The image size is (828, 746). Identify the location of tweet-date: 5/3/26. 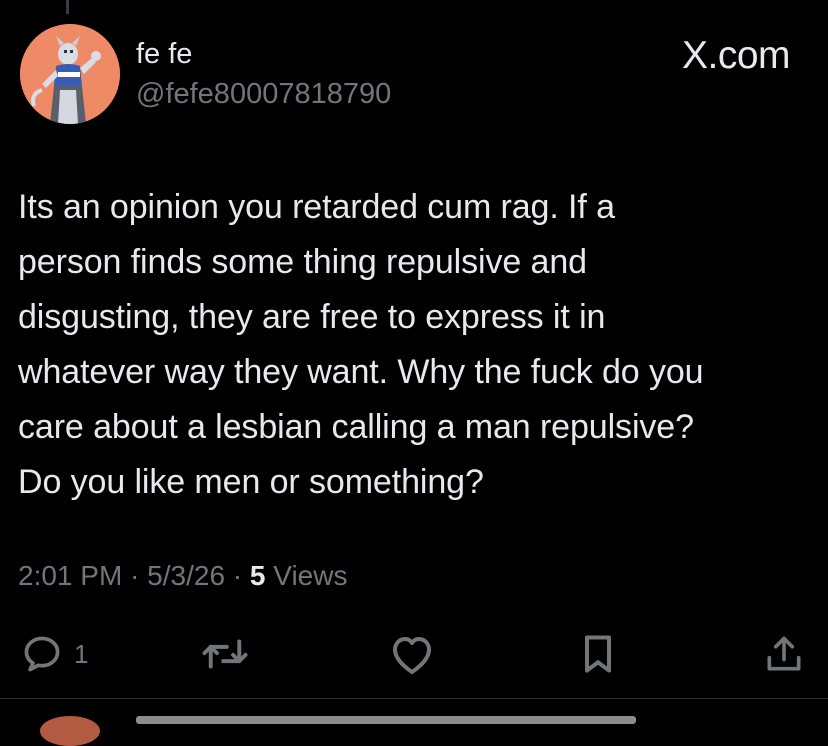
(186, 575).